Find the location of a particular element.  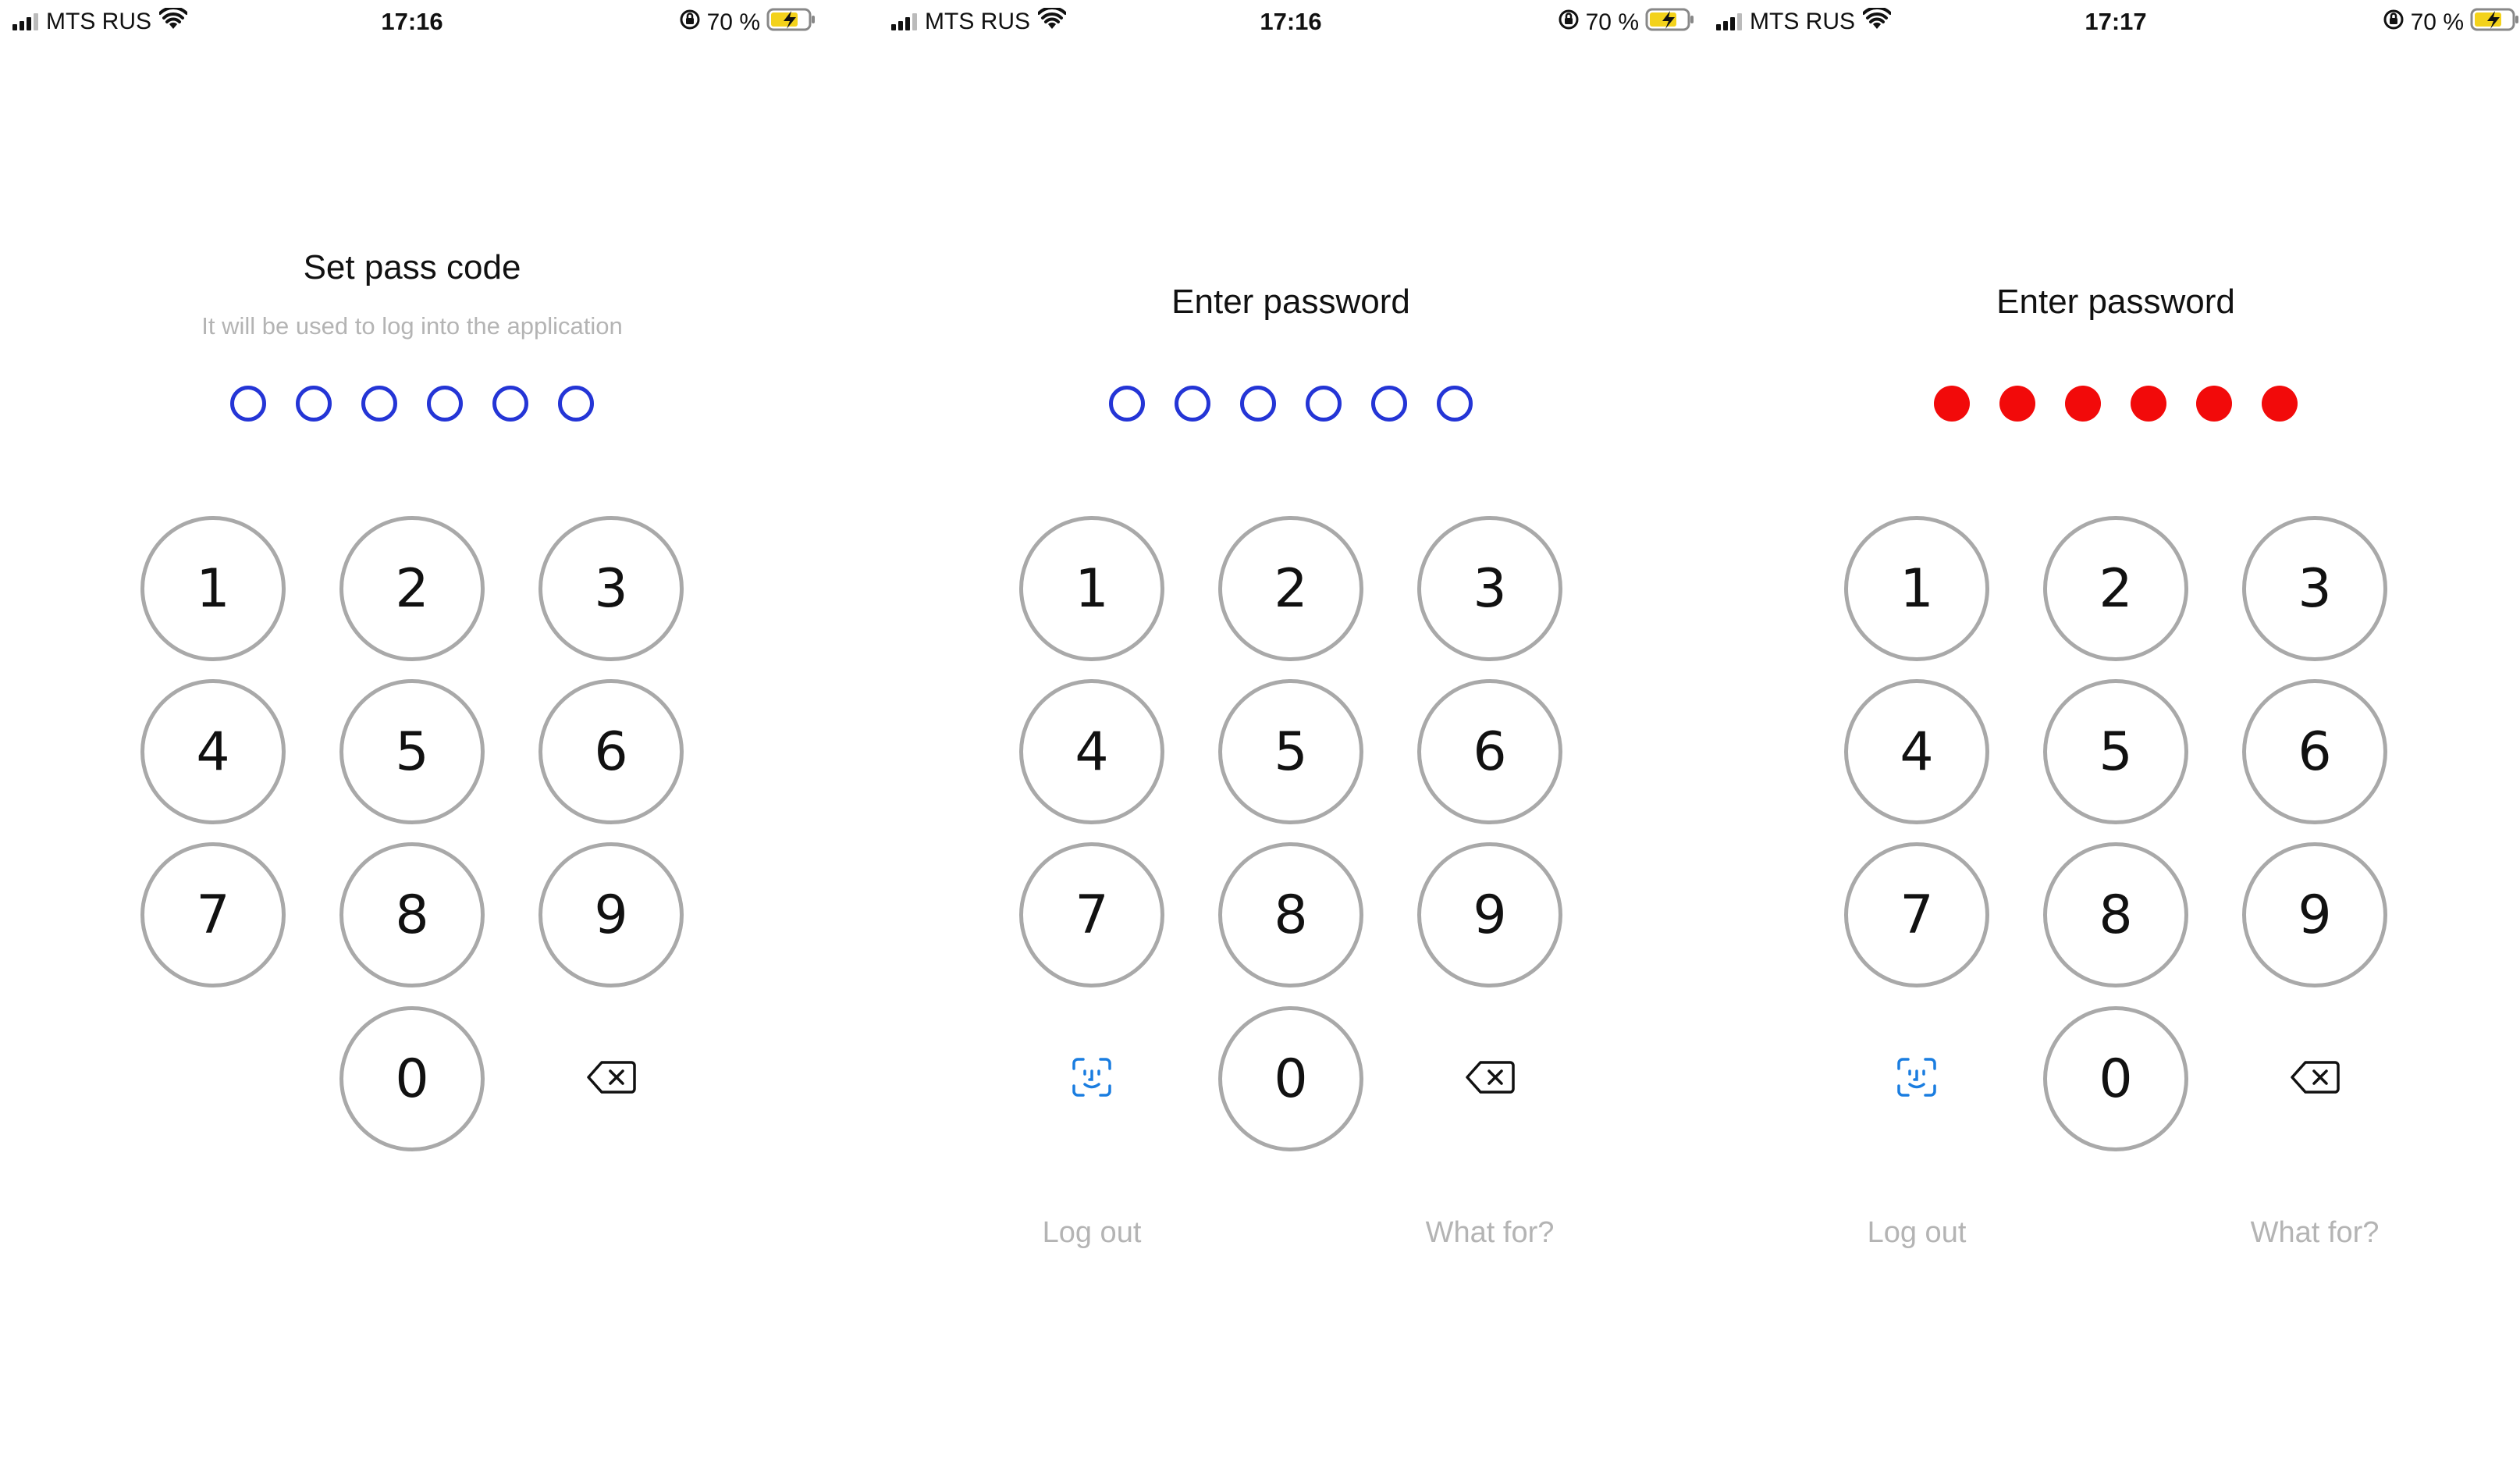

status-time: 17:17 is located at coordinates (2116, 21).